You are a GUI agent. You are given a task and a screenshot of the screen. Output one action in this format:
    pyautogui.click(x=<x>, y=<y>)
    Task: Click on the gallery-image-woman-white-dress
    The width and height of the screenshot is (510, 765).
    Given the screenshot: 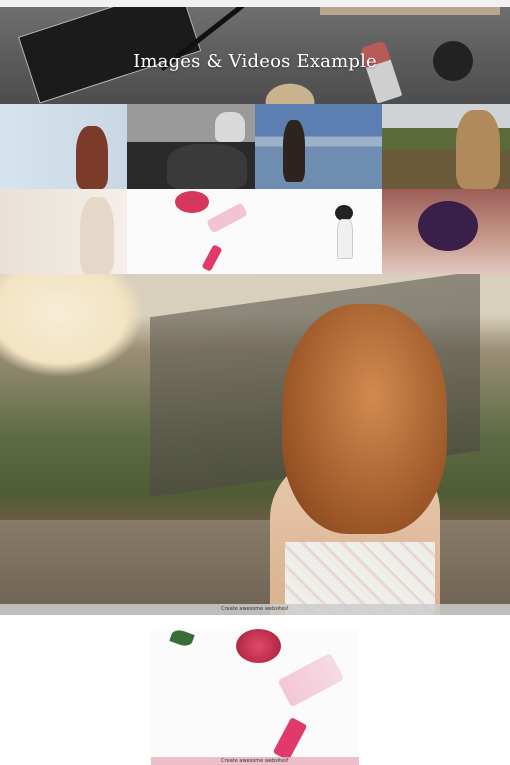 What is the action you would take?
    pyautogui.click(x=318, y=231)
    